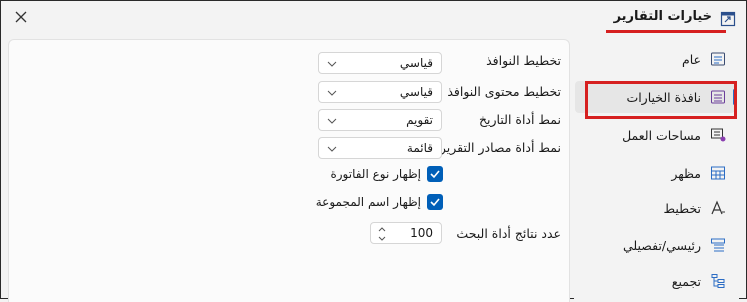 The image size is (747, 302). I want to click on show-invoice-type-option: إظهار نوع الفاتورة, so click(386, 174).